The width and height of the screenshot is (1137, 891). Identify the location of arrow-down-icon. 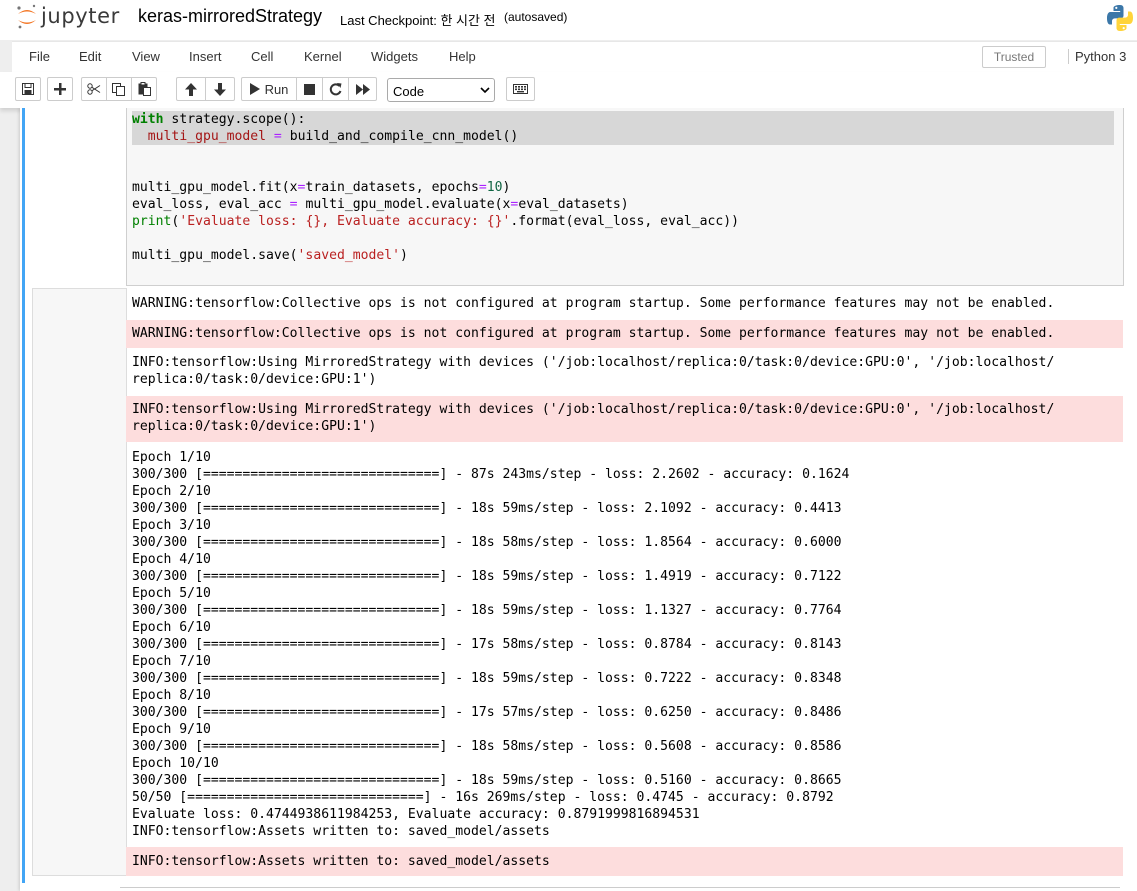
(220, 89).